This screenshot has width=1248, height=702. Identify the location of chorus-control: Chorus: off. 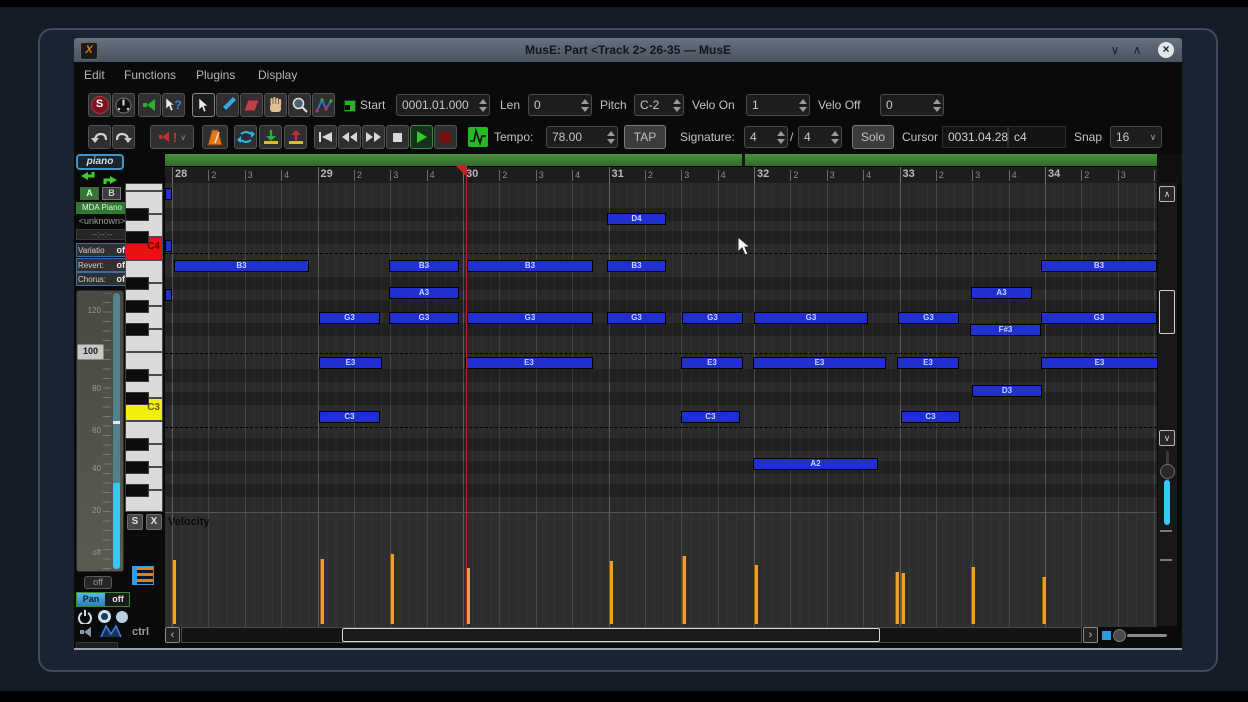
(103, 279).